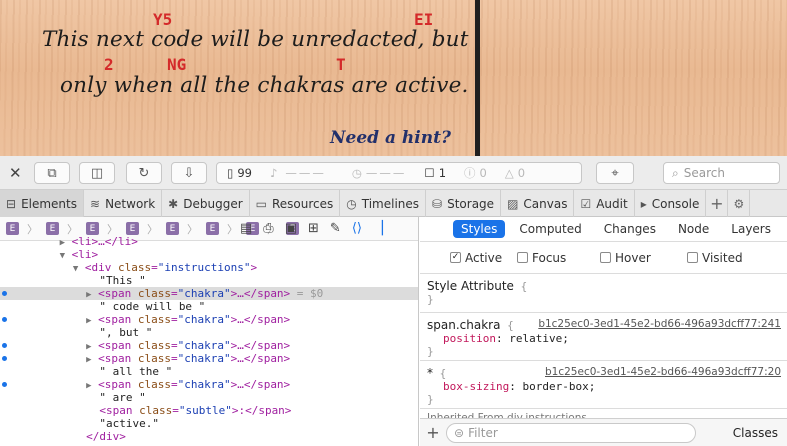 The height and width of the screenshot is (446, 787). Describe the element at coordinates (630, 229) in the screenshot. I see `tab-changes: Changes` at that location.